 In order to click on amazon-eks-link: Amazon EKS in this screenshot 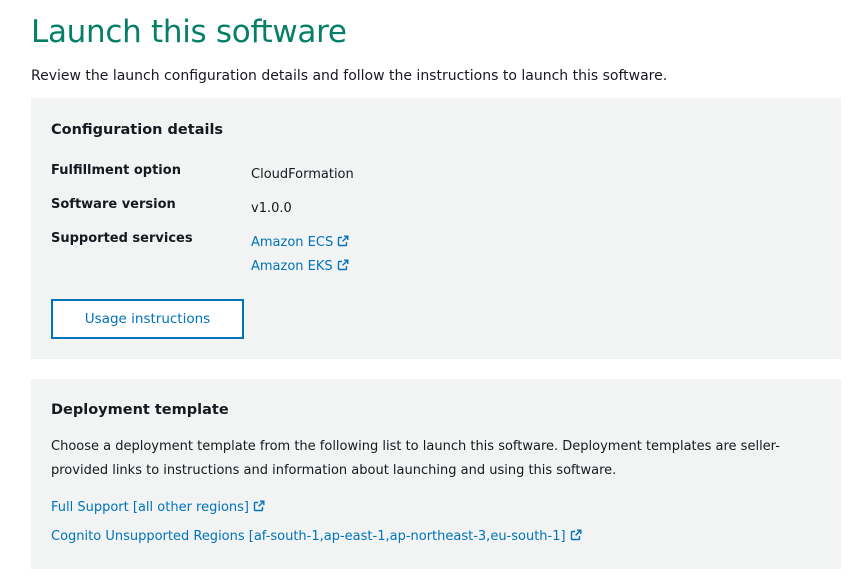, I will do `click(300, 266)`.